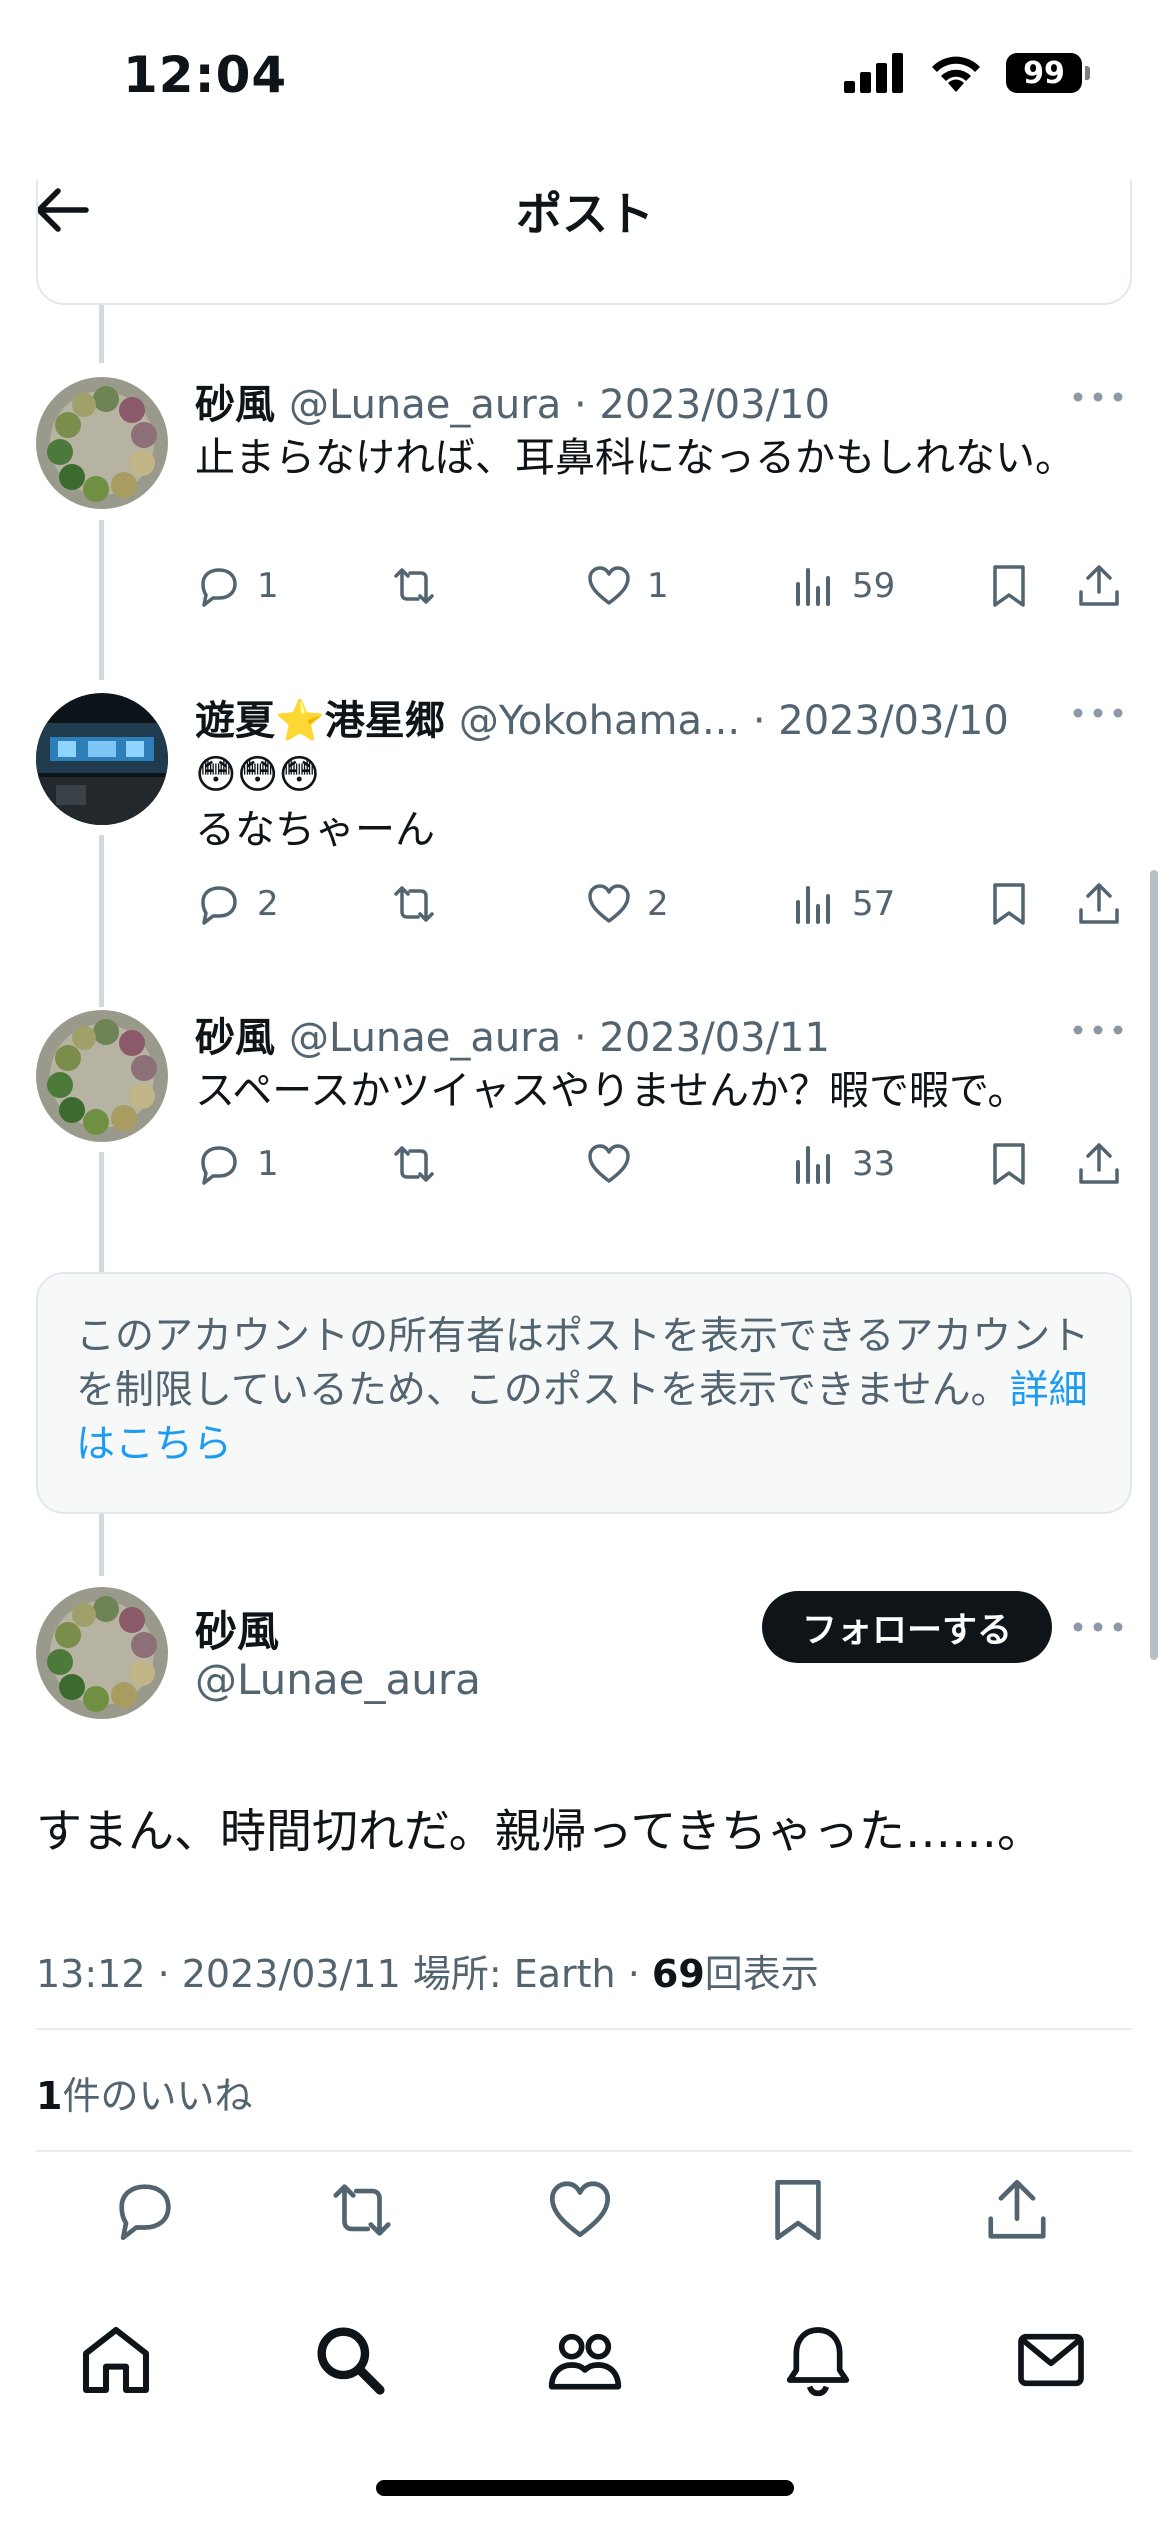 The height and width of the screenshot is (2532, 1170). Describe the element at coordinates (813, 905) in the screenshot. I see `analytics-icon` at that location.